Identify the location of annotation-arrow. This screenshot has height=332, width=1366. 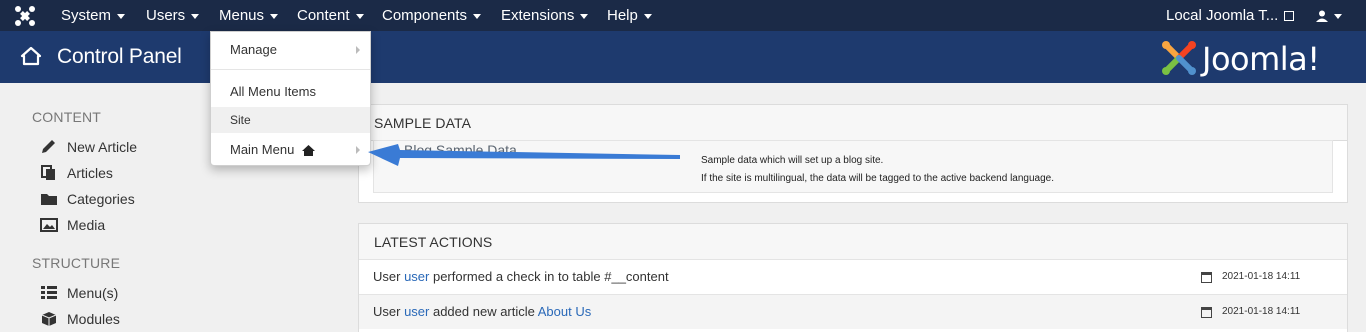
(524, 155).